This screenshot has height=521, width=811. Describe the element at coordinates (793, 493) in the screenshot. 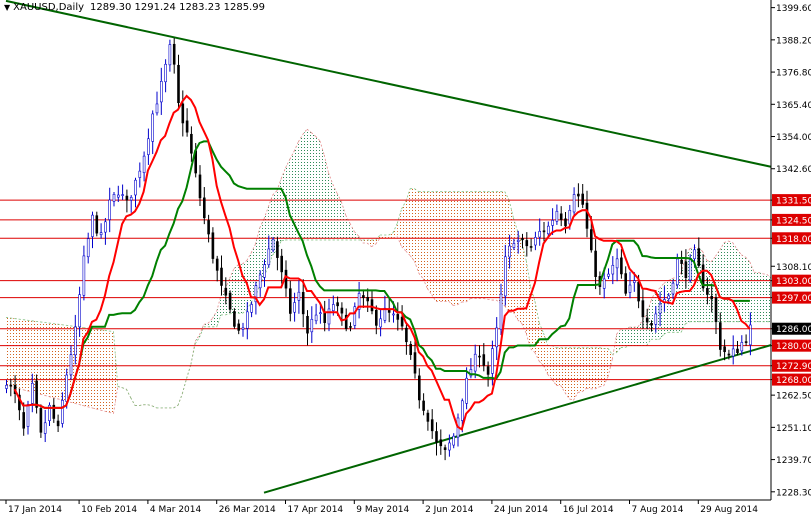

I see `price-tick-label: 1228.30` at that location.